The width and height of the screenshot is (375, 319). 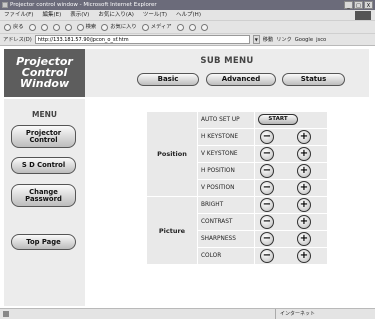 What do you see at coordinates (304, 205) in the screenshot?
I see `bright-plus-button: +` at bounding box center [304, 205].